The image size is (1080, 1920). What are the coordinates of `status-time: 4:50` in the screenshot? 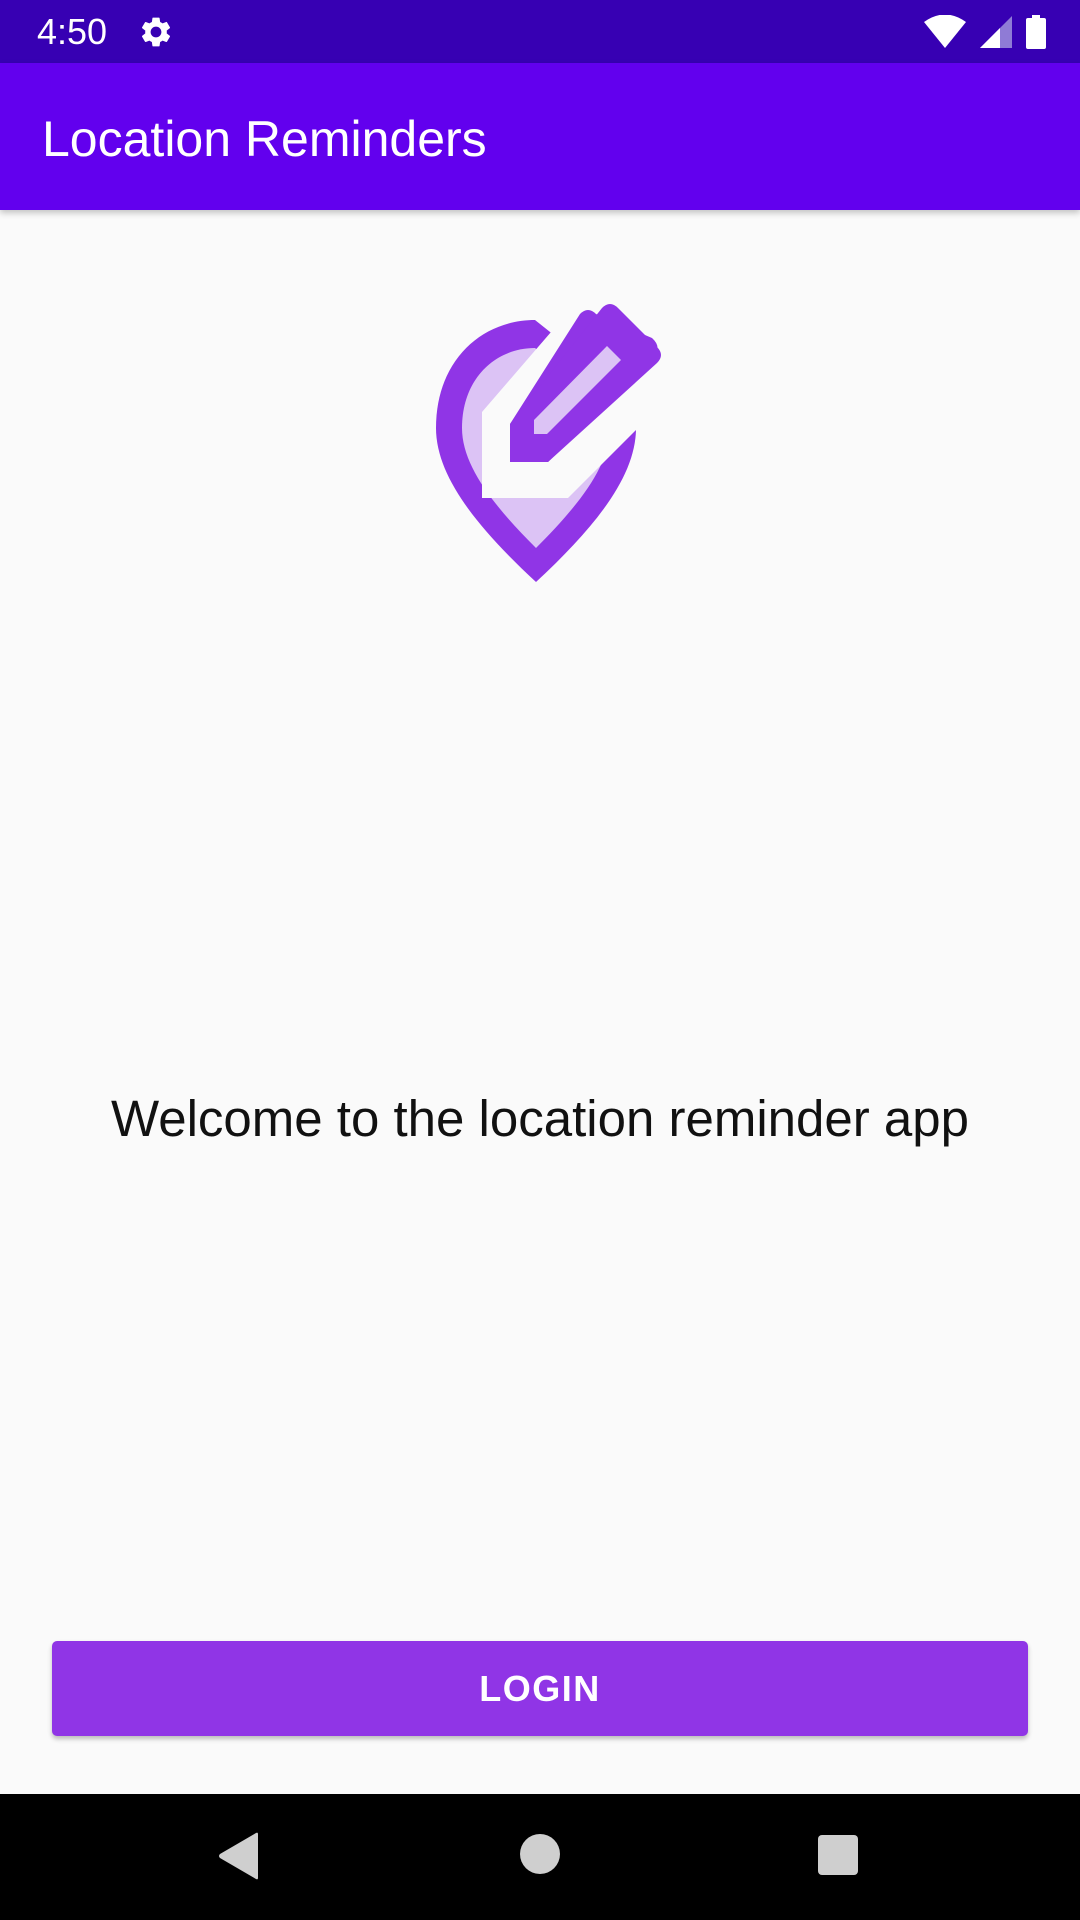 It's located at (72, 31).